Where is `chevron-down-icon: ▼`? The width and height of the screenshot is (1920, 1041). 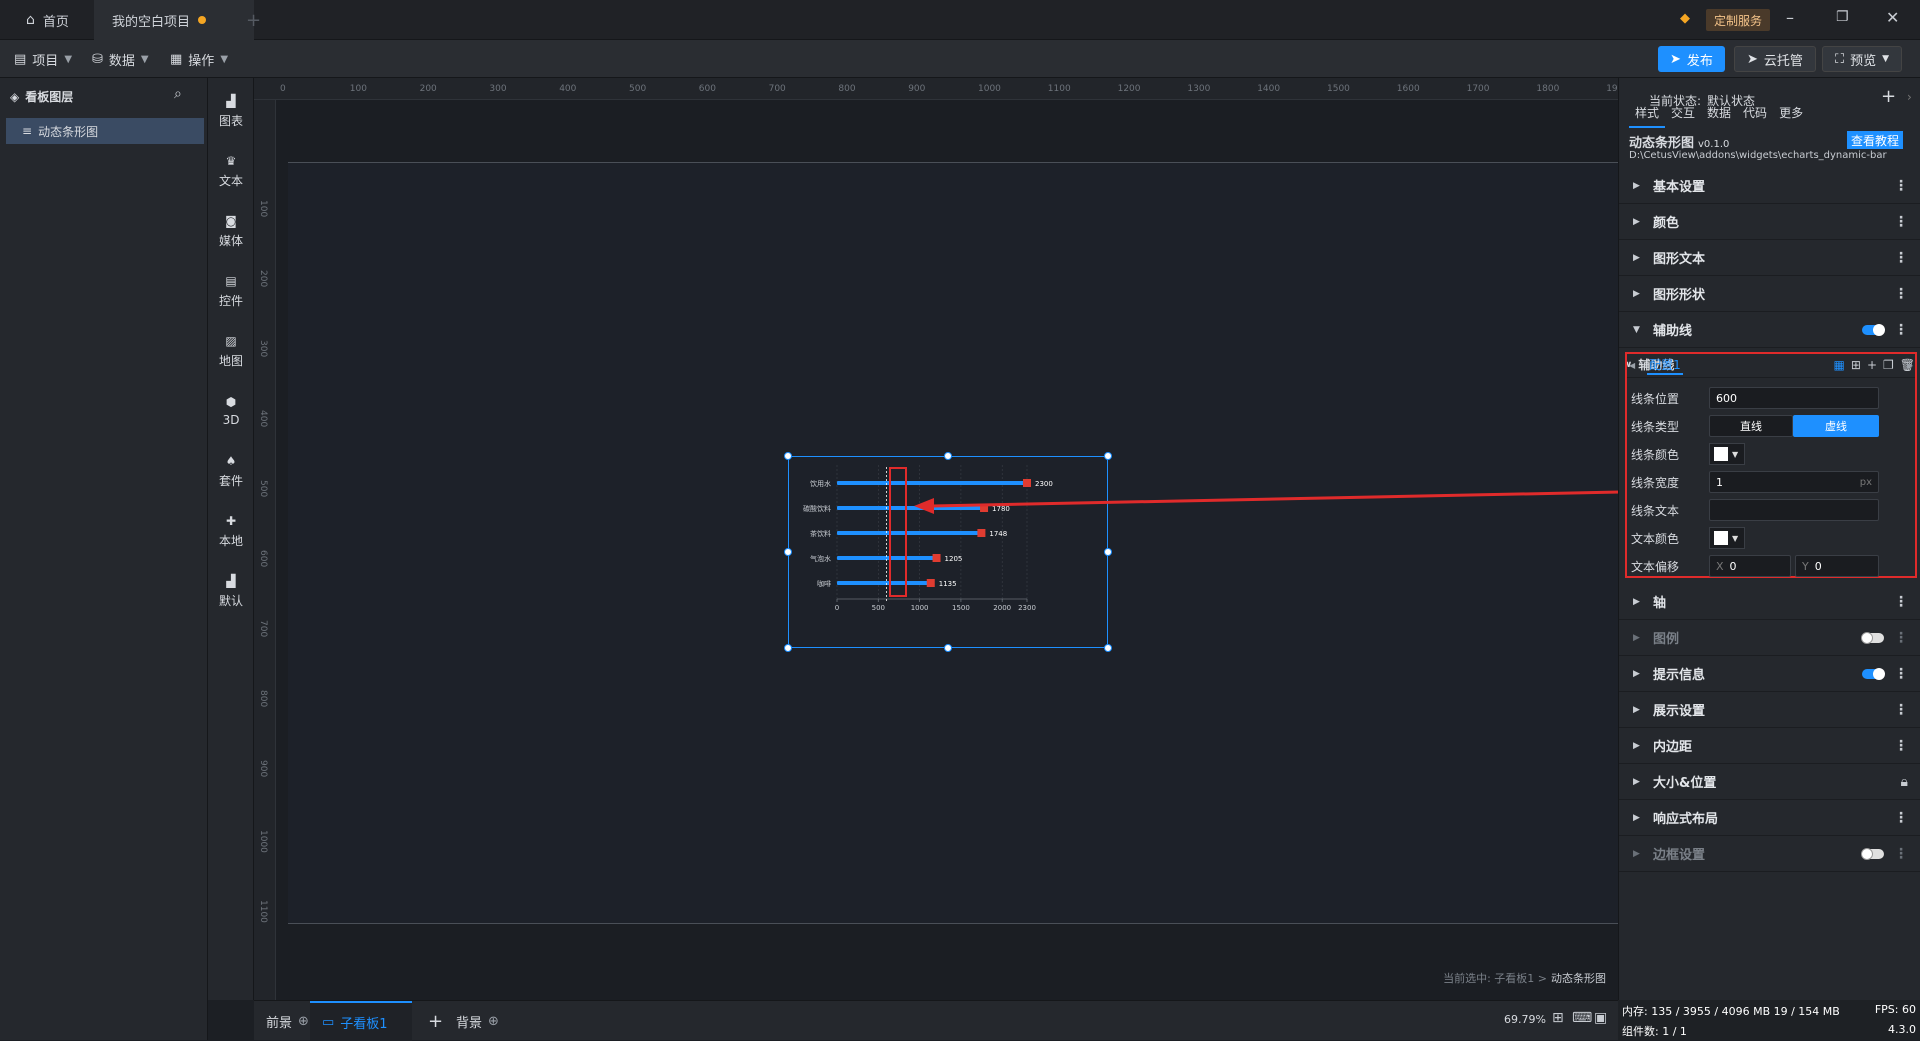 chevron-down-icon: ▼ is located at coordinates (68, 59).